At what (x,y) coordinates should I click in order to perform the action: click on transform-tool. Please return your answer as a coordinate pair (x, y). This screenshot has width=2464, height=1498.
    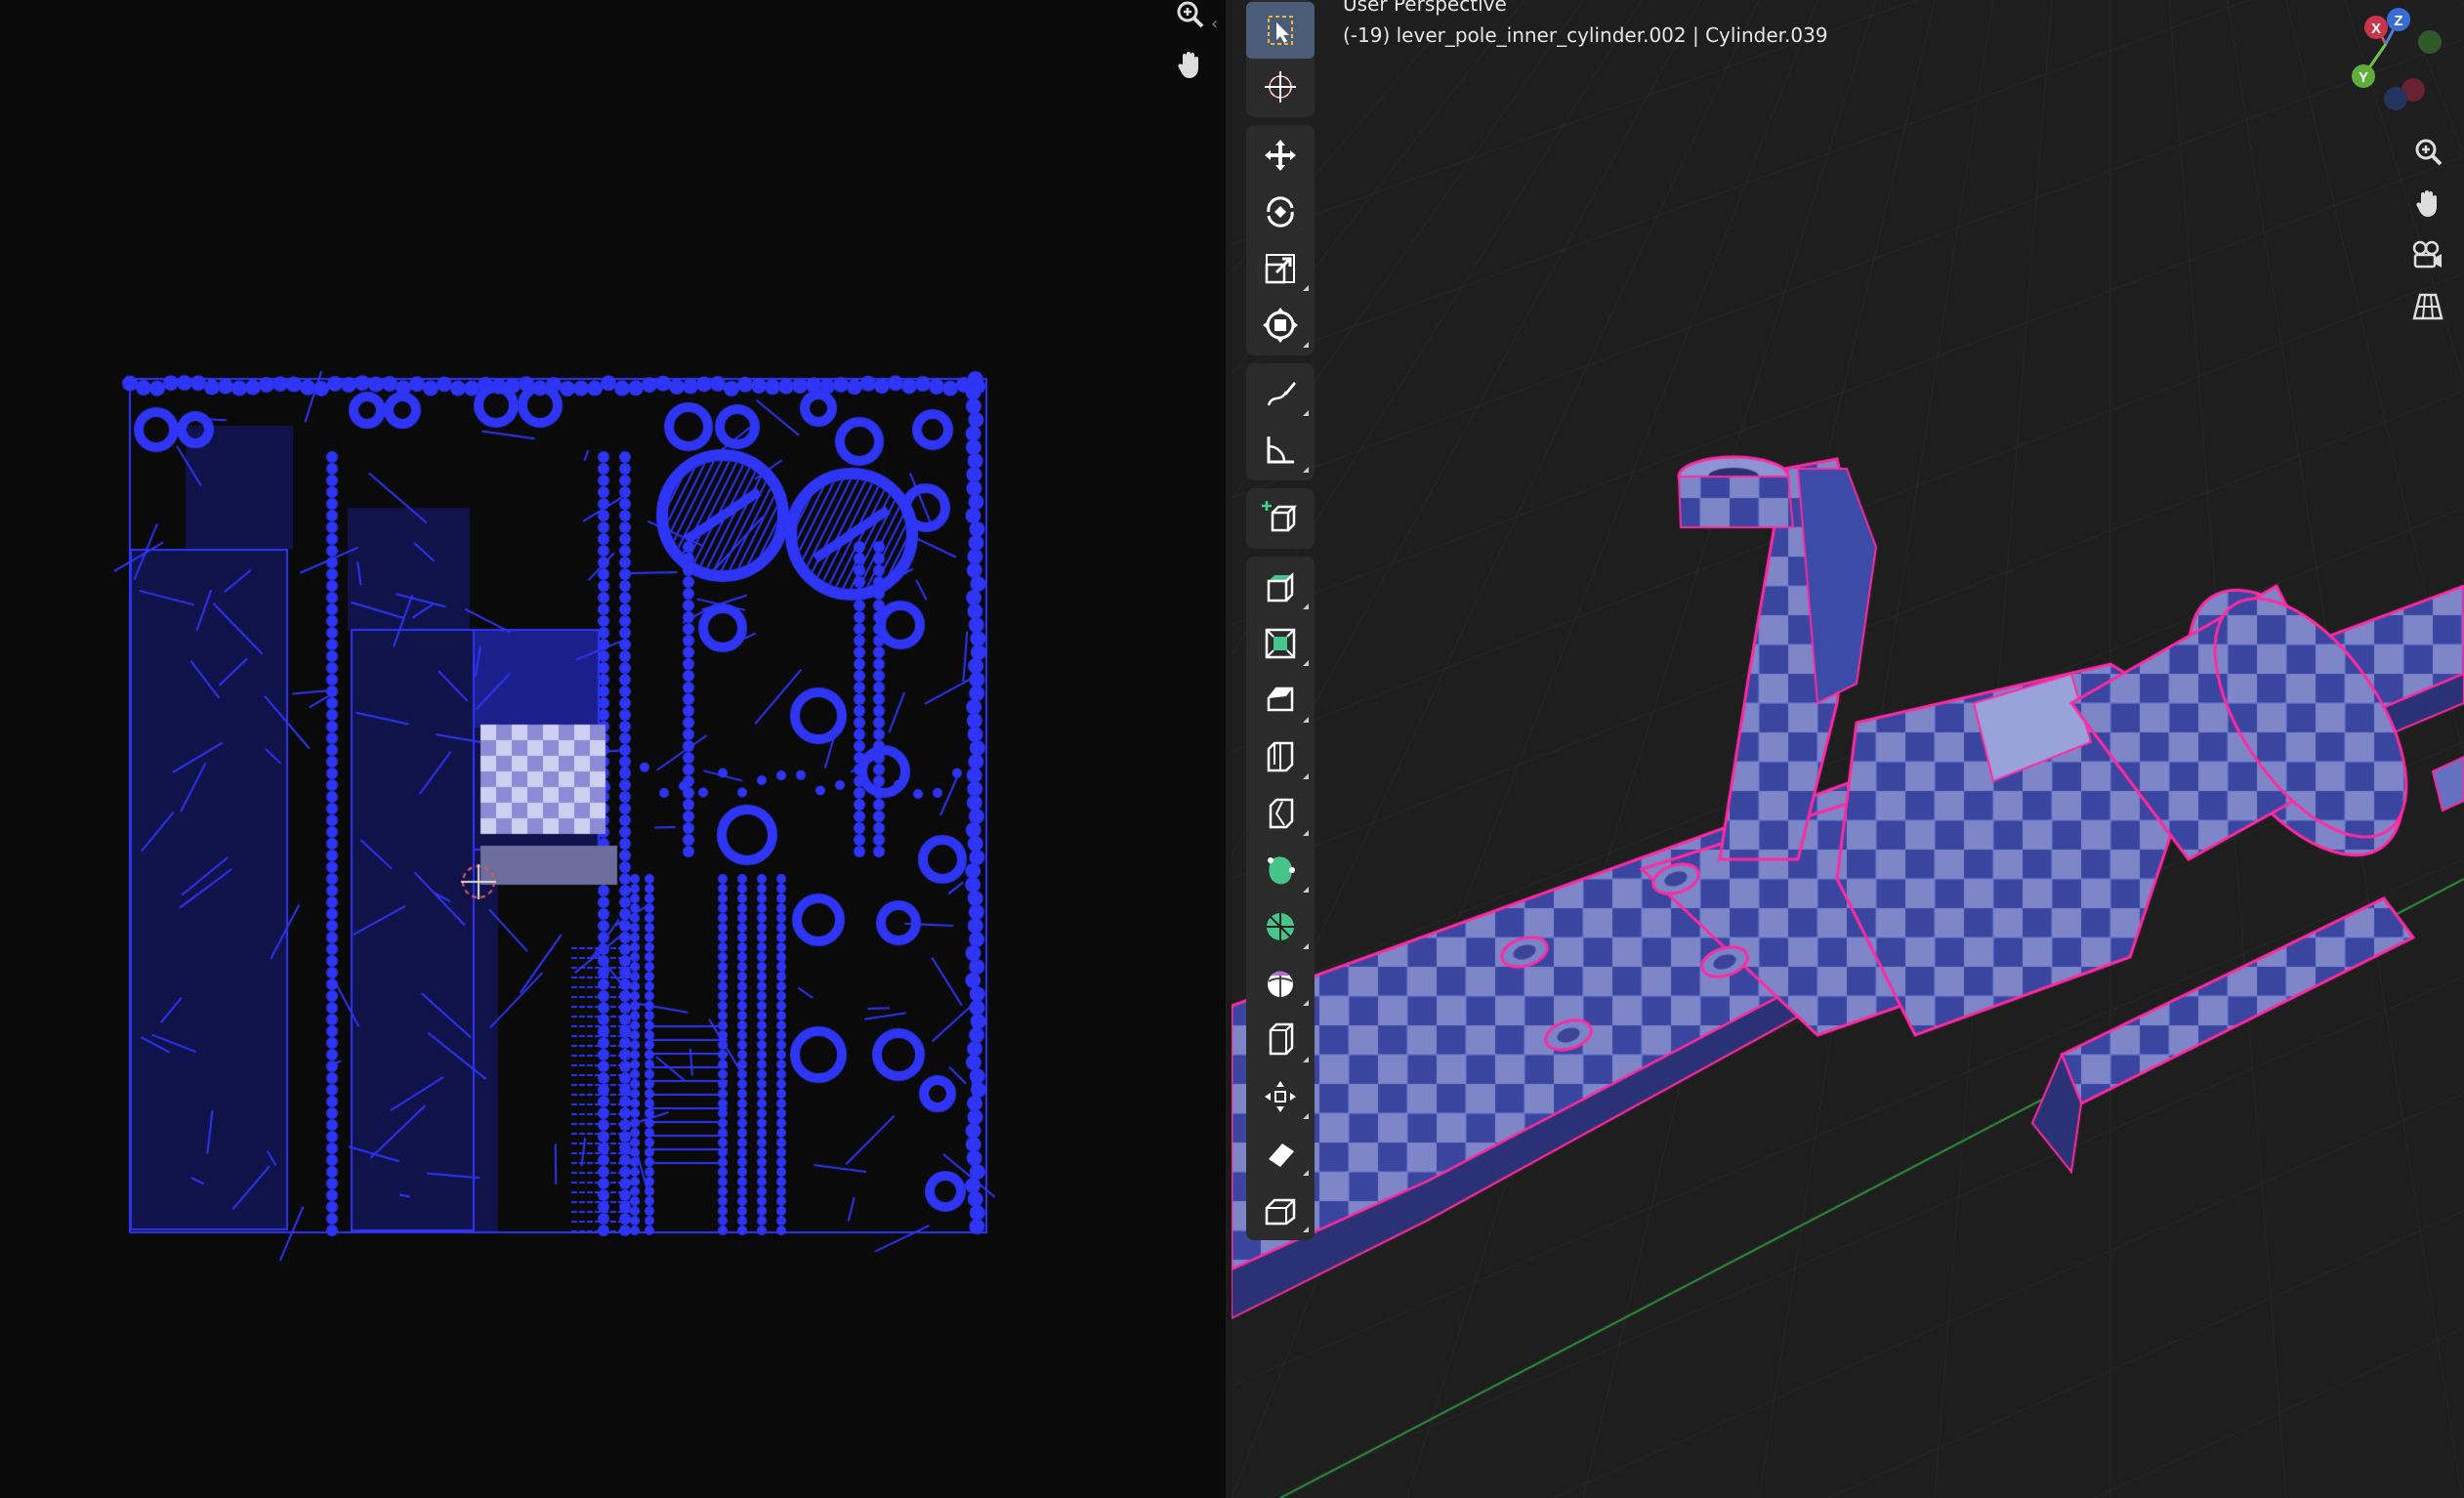
    Looking at the image, I should click on (1281, 325).